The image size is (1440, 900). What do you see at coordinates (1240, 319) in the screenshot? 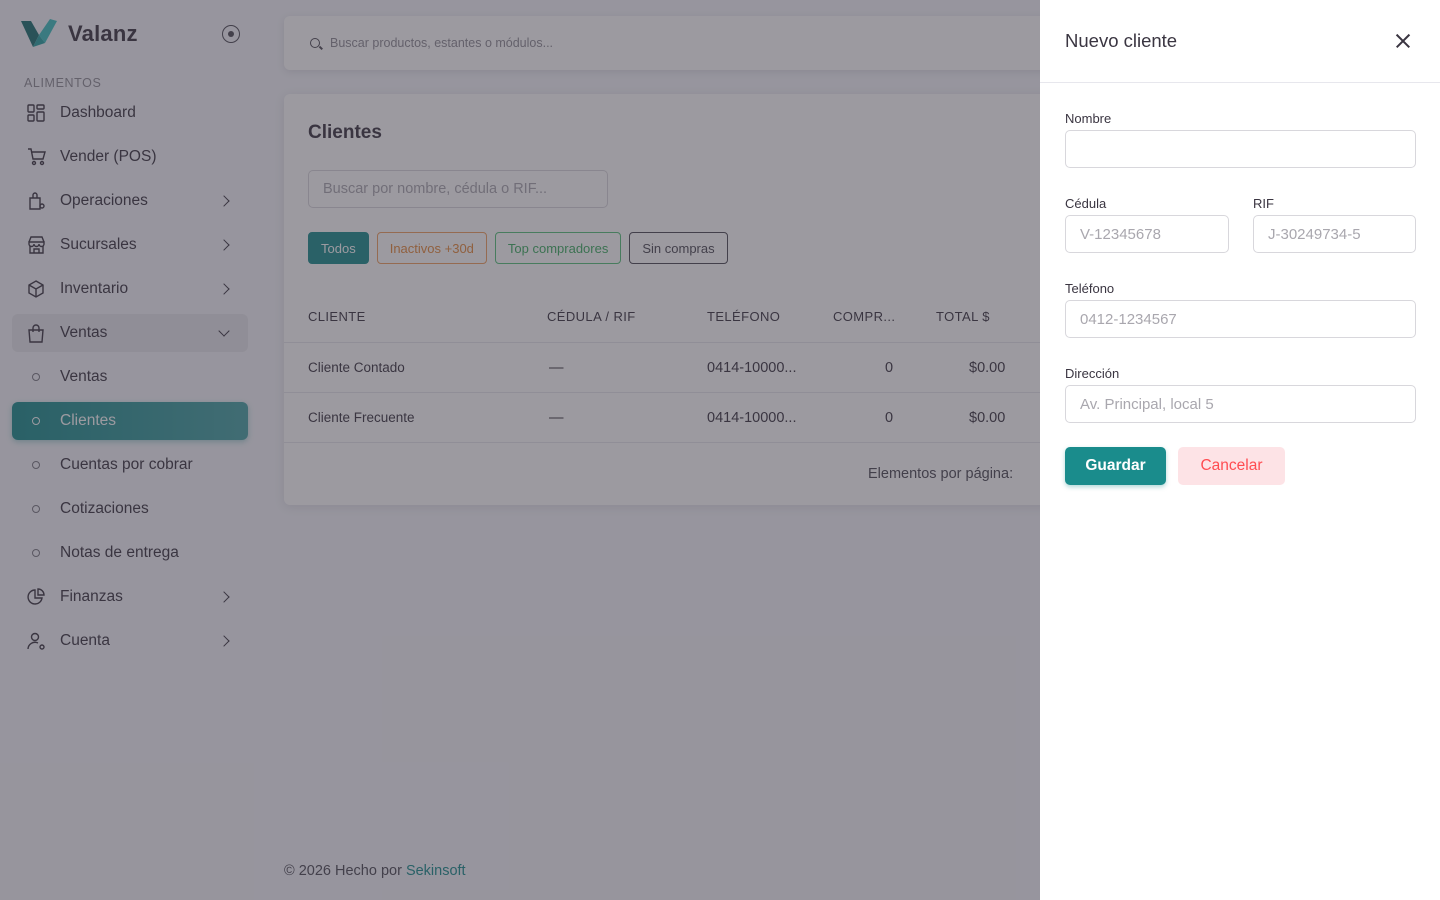
I see `telefono-field: 0412-1234567` at bounding box center [1240, 319].